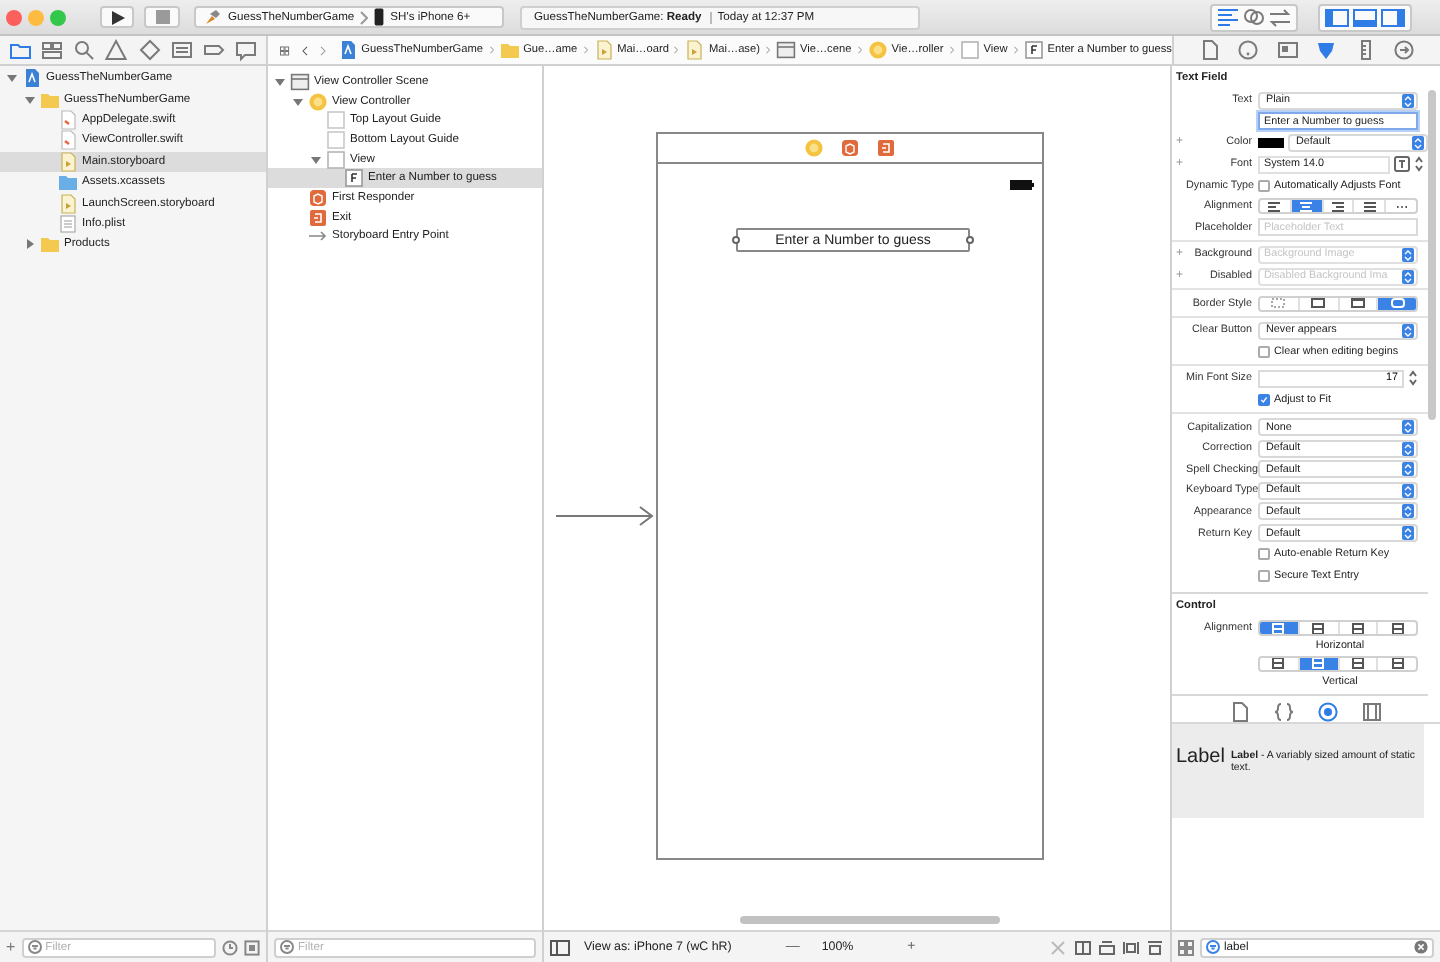 Image resolution: width=1440 pixels, height=962 pixels. I want to click on warning-icon, so click(116, 50).